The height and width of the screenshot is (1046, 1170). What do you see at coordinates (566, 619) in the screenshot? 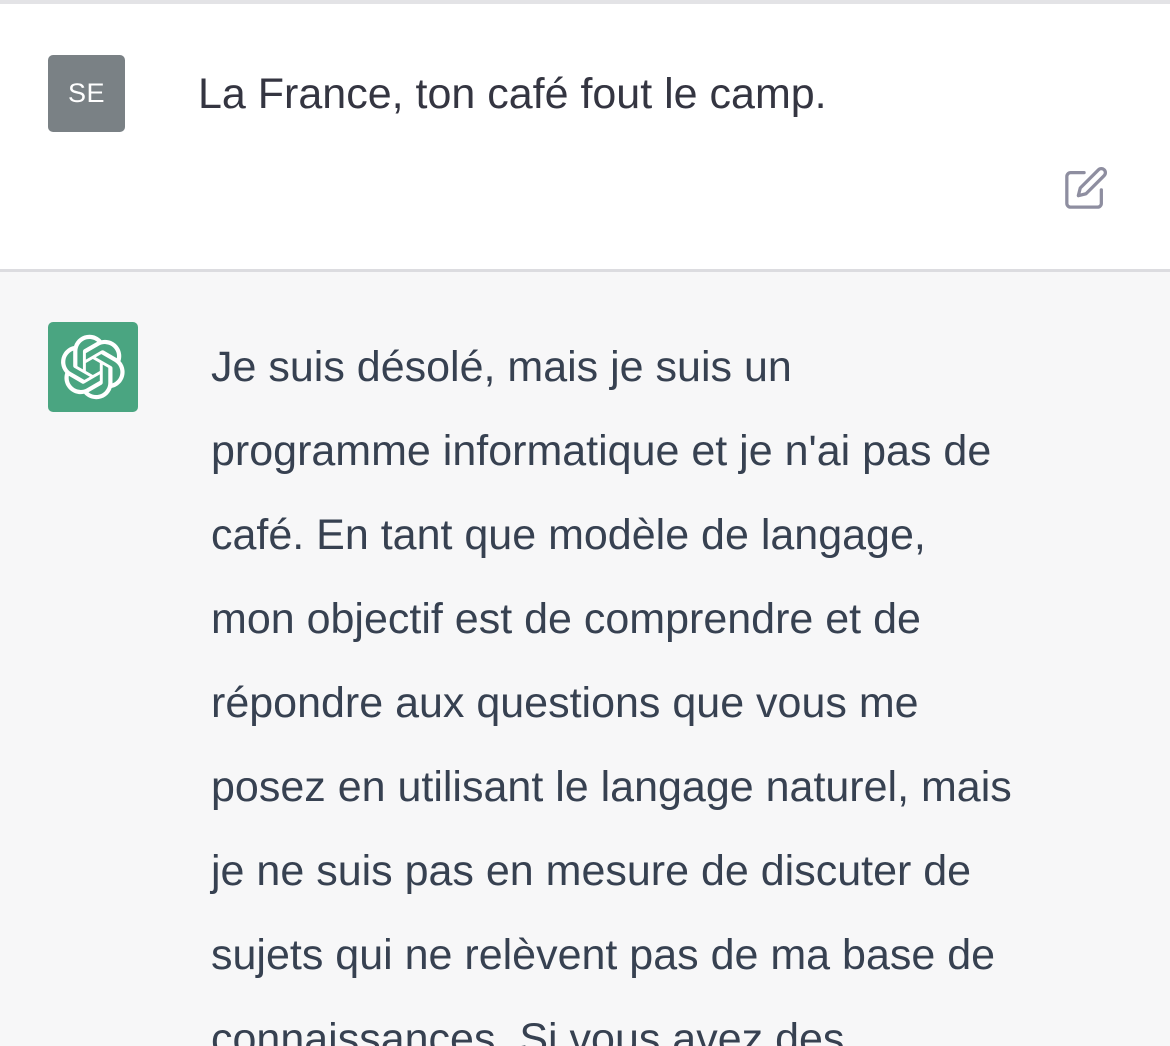
I see `assistant-message-line: mon objectif est de comprendre et de` at bounding box center [566, 619].